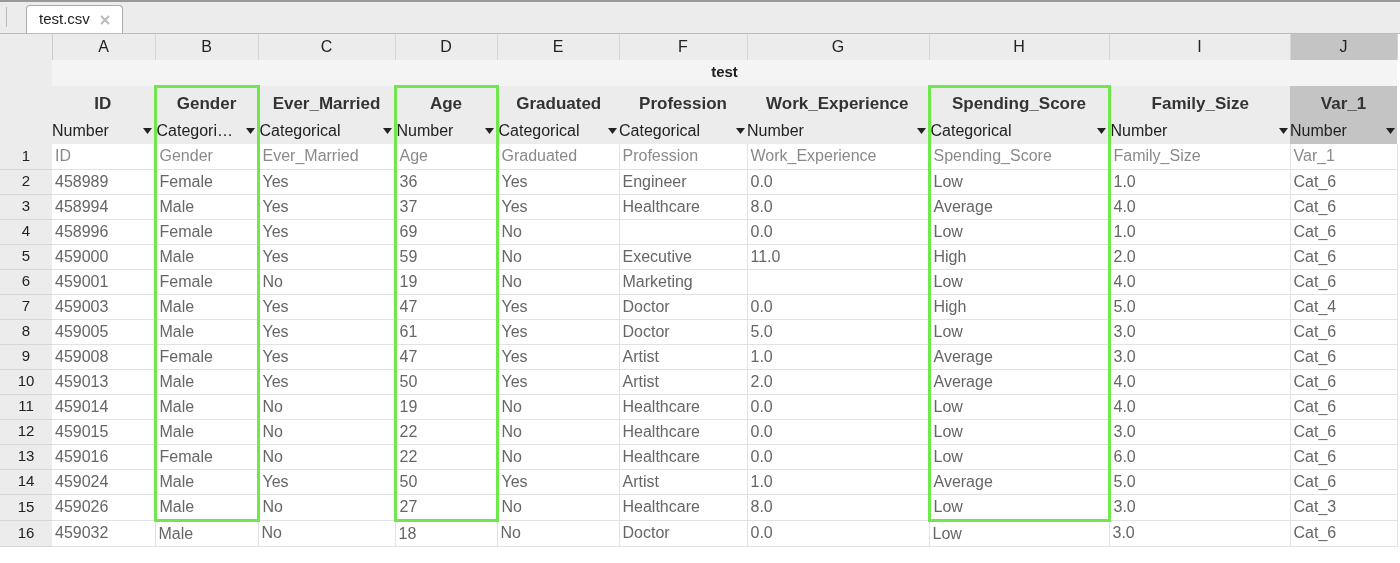  I want to click on row-number: 1, so click(26, 156).